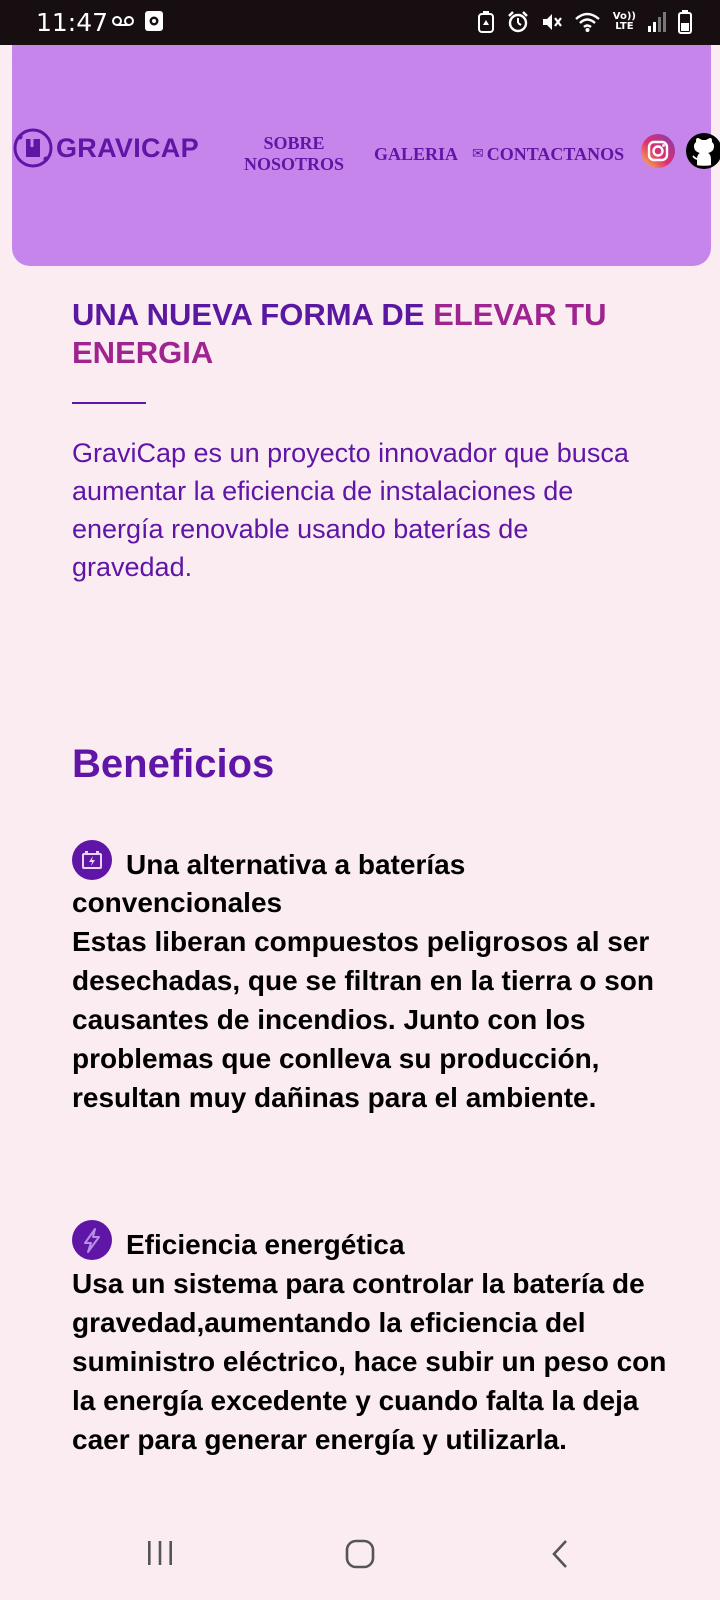 The width and height of the screenshot is (720, 1600). Describe the element at coordinates (478, 154) in the screenshot. I see `envelope-icon: ✉` at that location.